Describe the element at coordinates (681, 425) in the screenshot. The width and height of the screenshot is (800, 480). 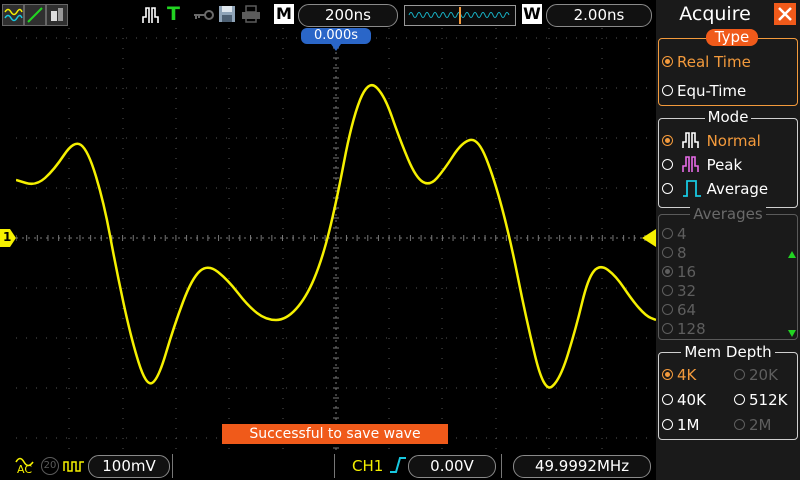
I see `mem-depth-option-1m: 1M` at that location.